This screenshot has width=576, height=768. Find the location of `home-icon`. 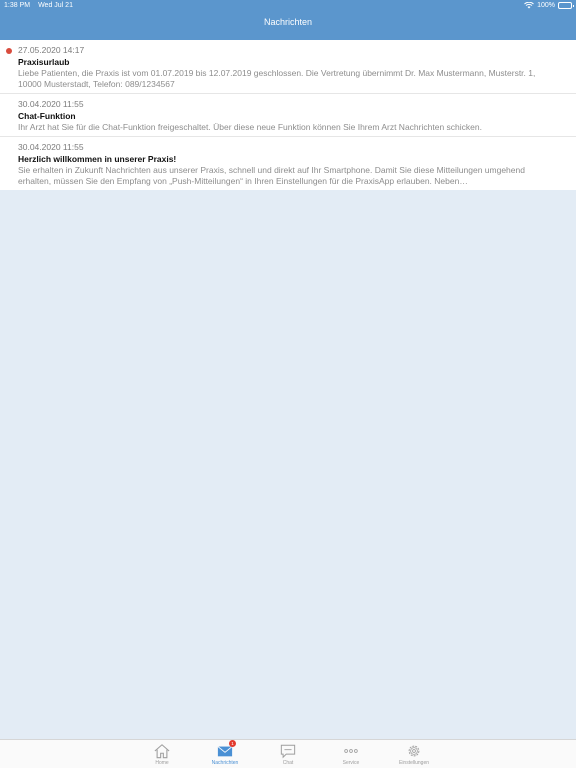

home-icon is located at coordinates (162, 751).